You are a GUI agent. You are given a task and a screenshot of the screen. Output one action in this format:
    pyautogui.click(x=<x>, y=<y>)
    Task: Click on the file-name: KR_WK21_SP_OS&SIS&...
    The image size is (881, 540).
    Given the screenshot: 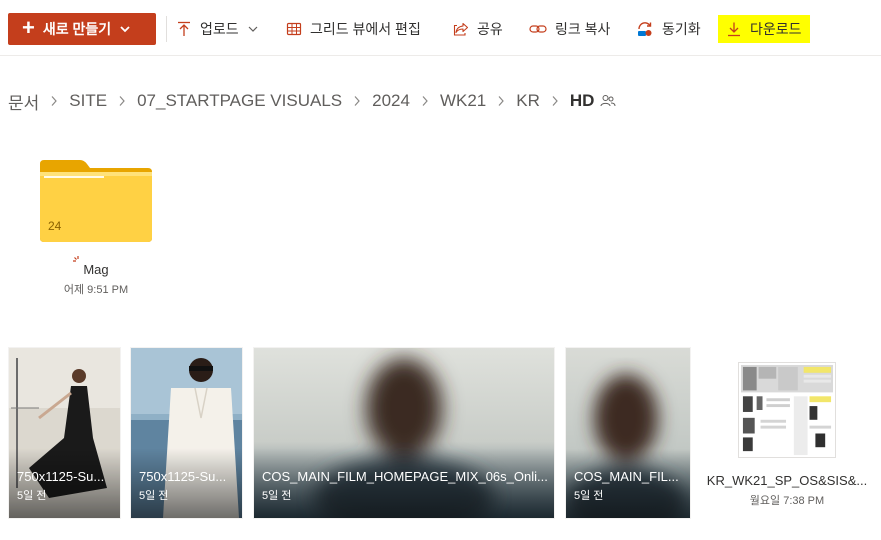 What is the action you would take?
    pyautogui.click(x=787, y=480)
    